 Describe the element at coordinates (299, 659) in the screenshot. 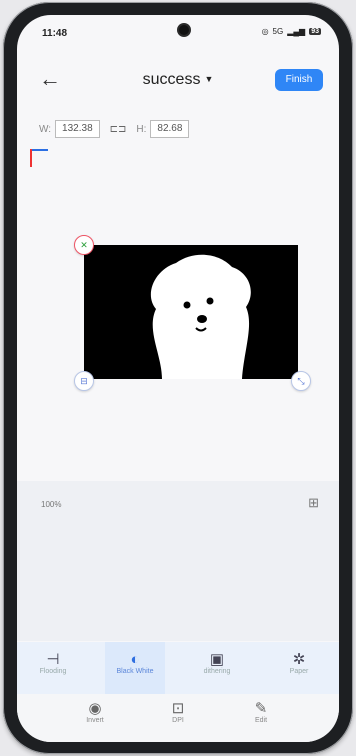

I see `paper-icon: ✲` at that location.